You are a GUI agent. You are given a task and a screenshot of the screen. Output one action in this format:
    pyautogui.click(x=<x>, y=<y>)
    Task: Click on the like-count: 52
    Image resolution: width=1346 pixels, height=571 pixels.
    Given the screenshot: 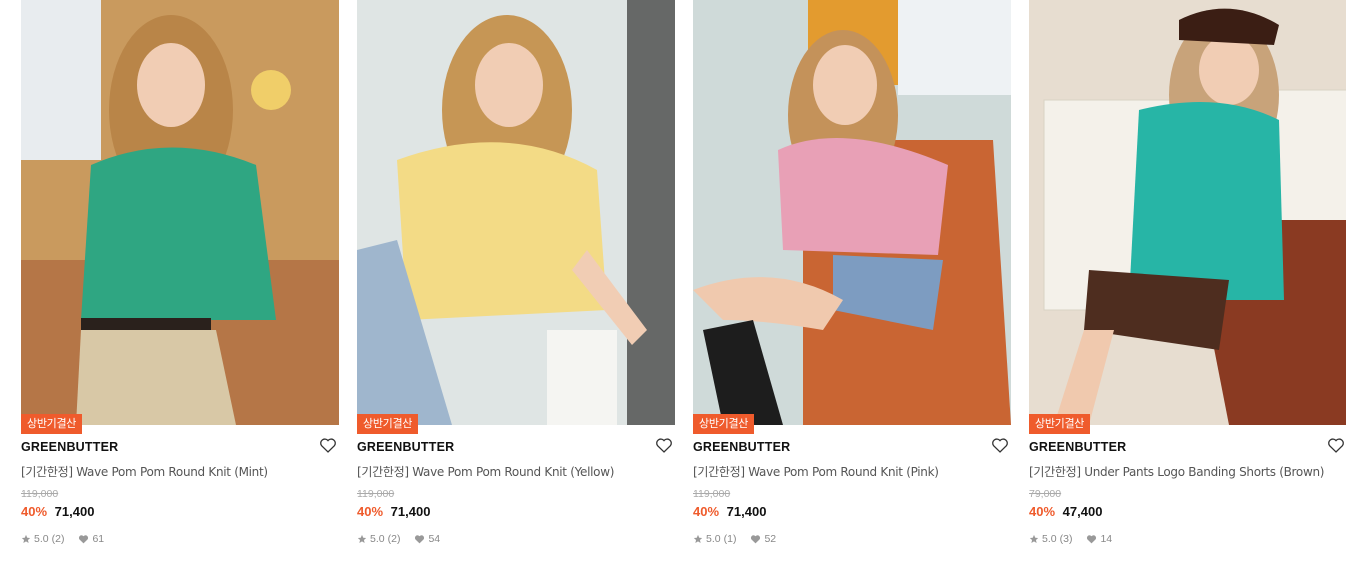 What is the action you would take?
    pyautogui.click(x=770, y=539)
    